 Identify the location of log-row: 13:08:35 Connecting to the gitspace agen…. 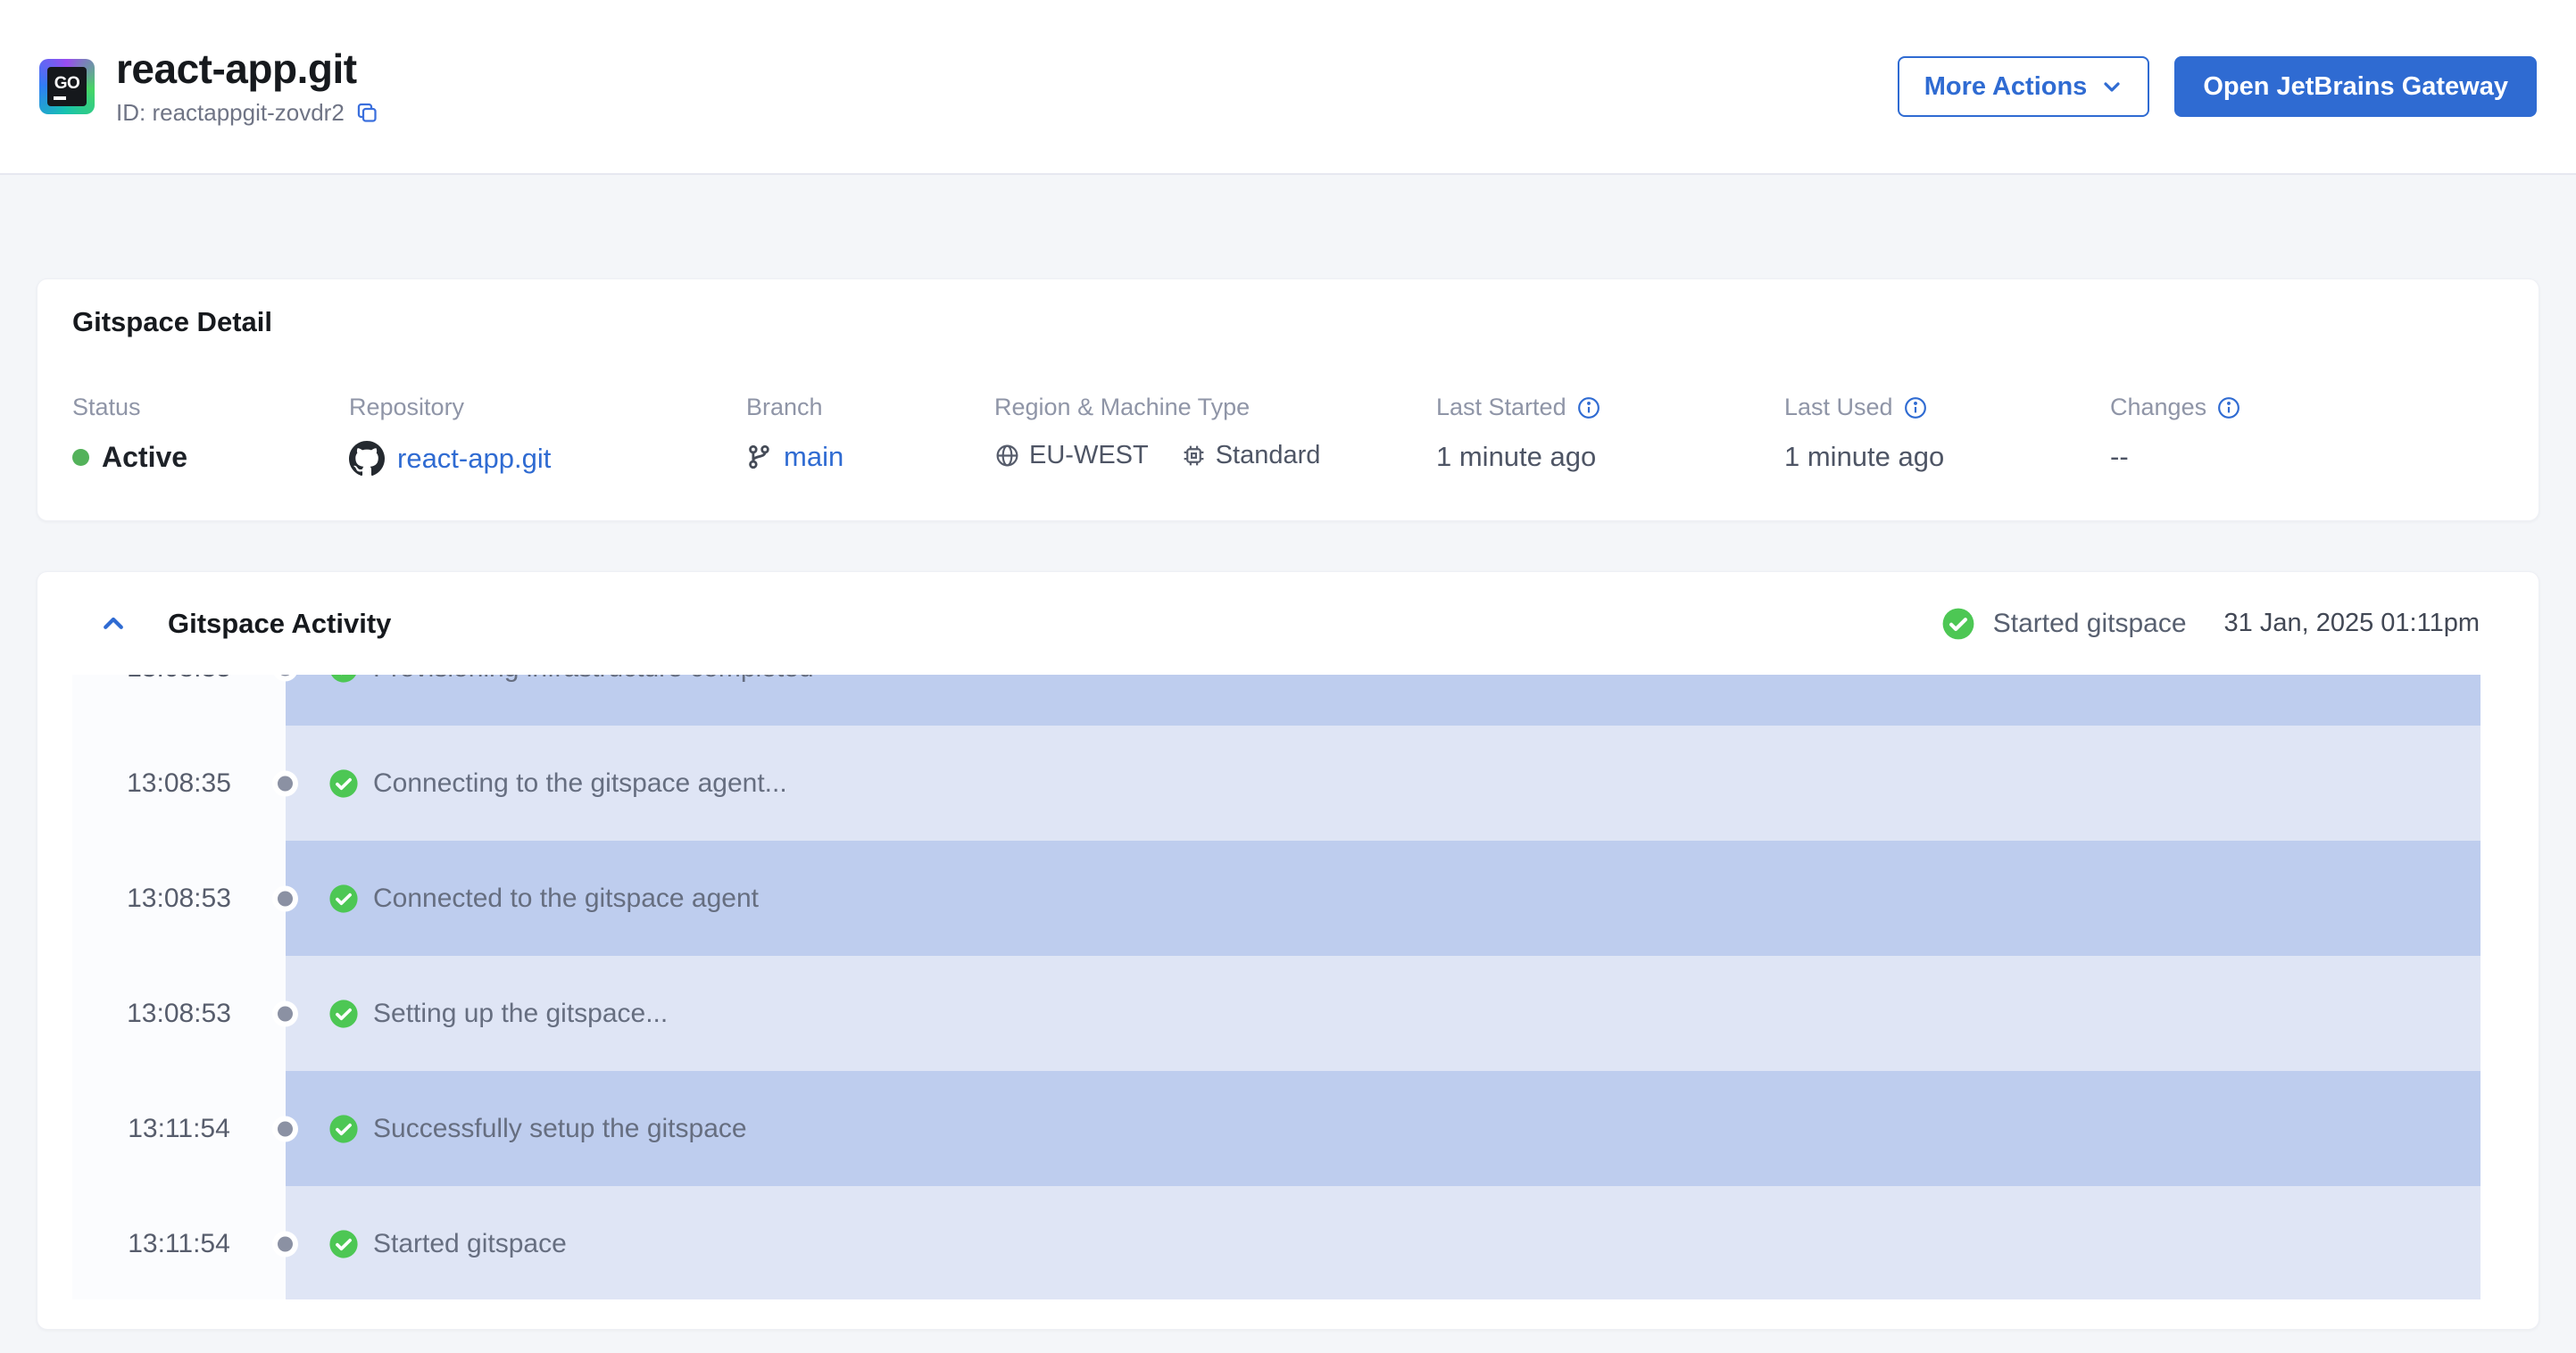
(1276, 783).